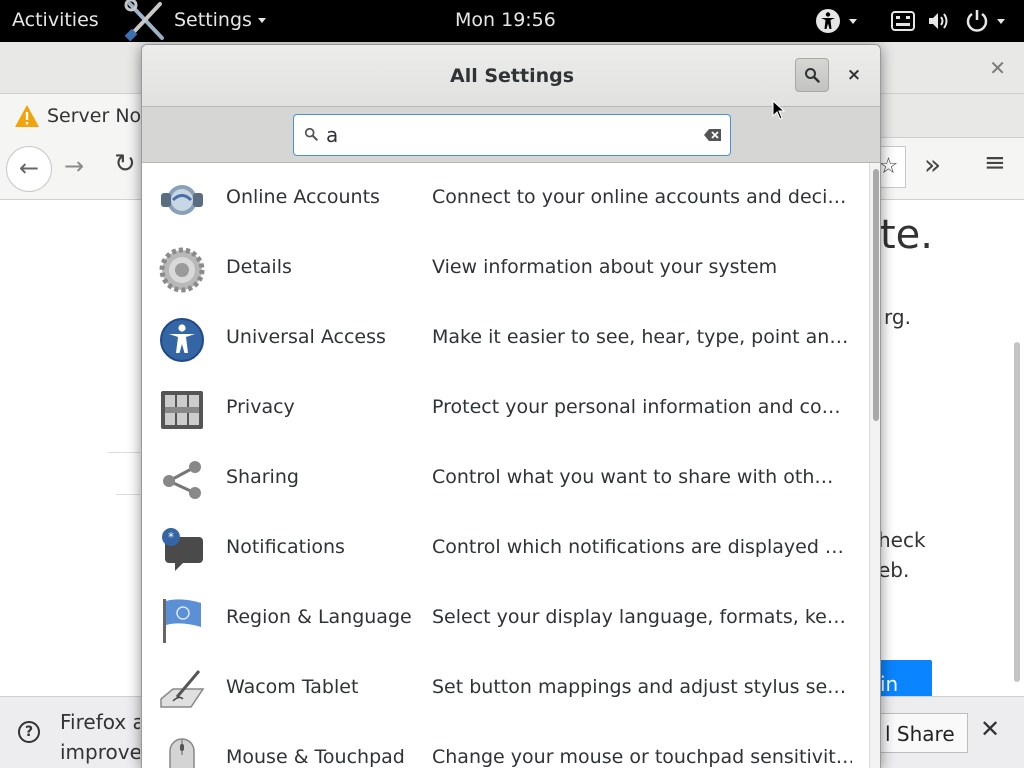 The width and height of the screenshot is (1024, 768). What do you see at coordinates (903, 21) in the screenshot?
I see `network-icon` at bounding box center [903, 21].